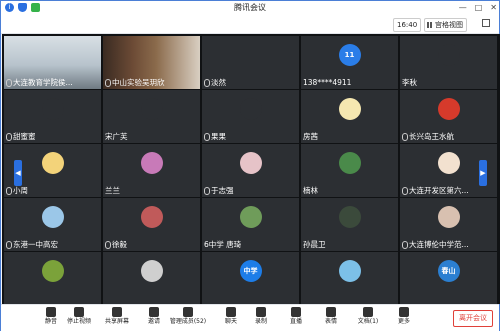 This screenshot has height=331, width=500. Describe the element at coordinates (250, 278) in the screenshot. I see `participant-tile: 中学` at that location.